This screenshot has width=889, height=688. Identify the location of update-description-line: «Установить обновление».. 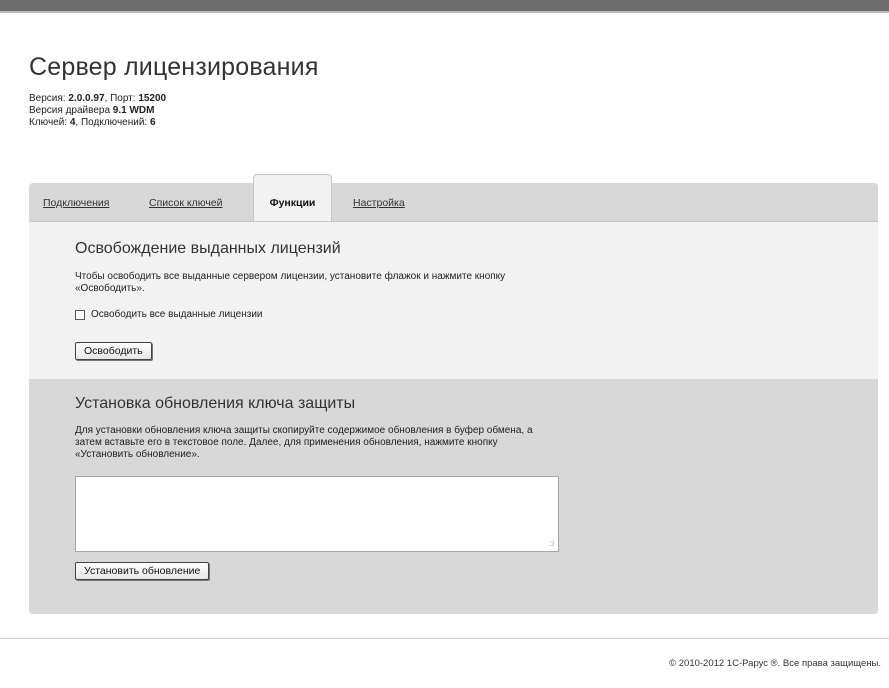
(137, 454).